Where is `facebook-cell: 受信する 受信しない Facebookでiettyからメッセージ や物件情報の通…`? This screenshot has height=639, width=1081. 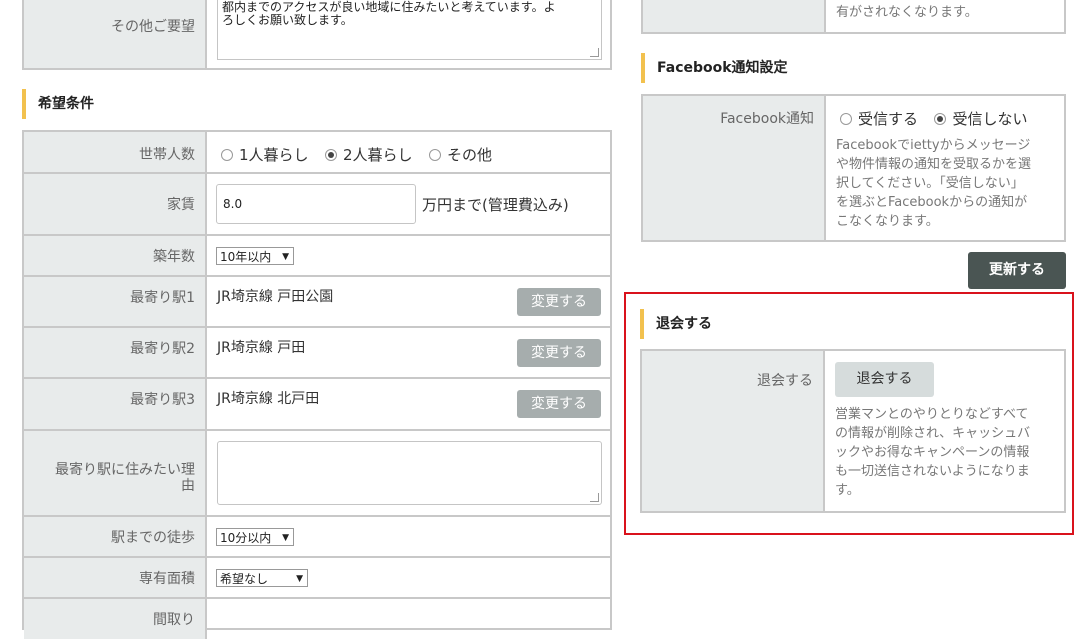
facebook-cell: 受信する 受信しない Facebookでiettyからメッセージ や物件情報の通… is located at coordinates (945, 168).